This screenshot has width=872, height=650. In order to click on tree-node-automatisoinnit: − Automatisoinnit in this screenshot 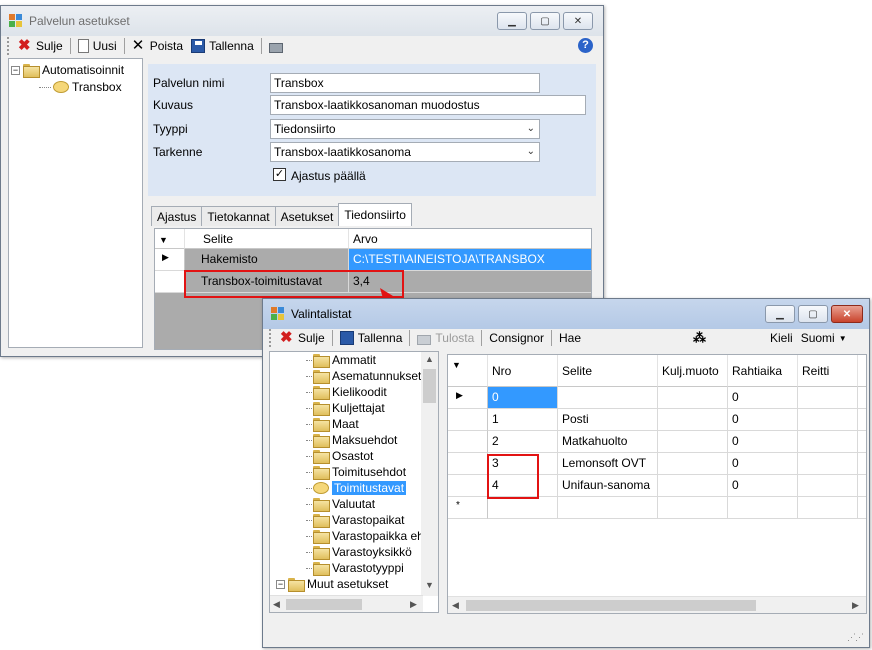, I will do `click(67, 70)`.